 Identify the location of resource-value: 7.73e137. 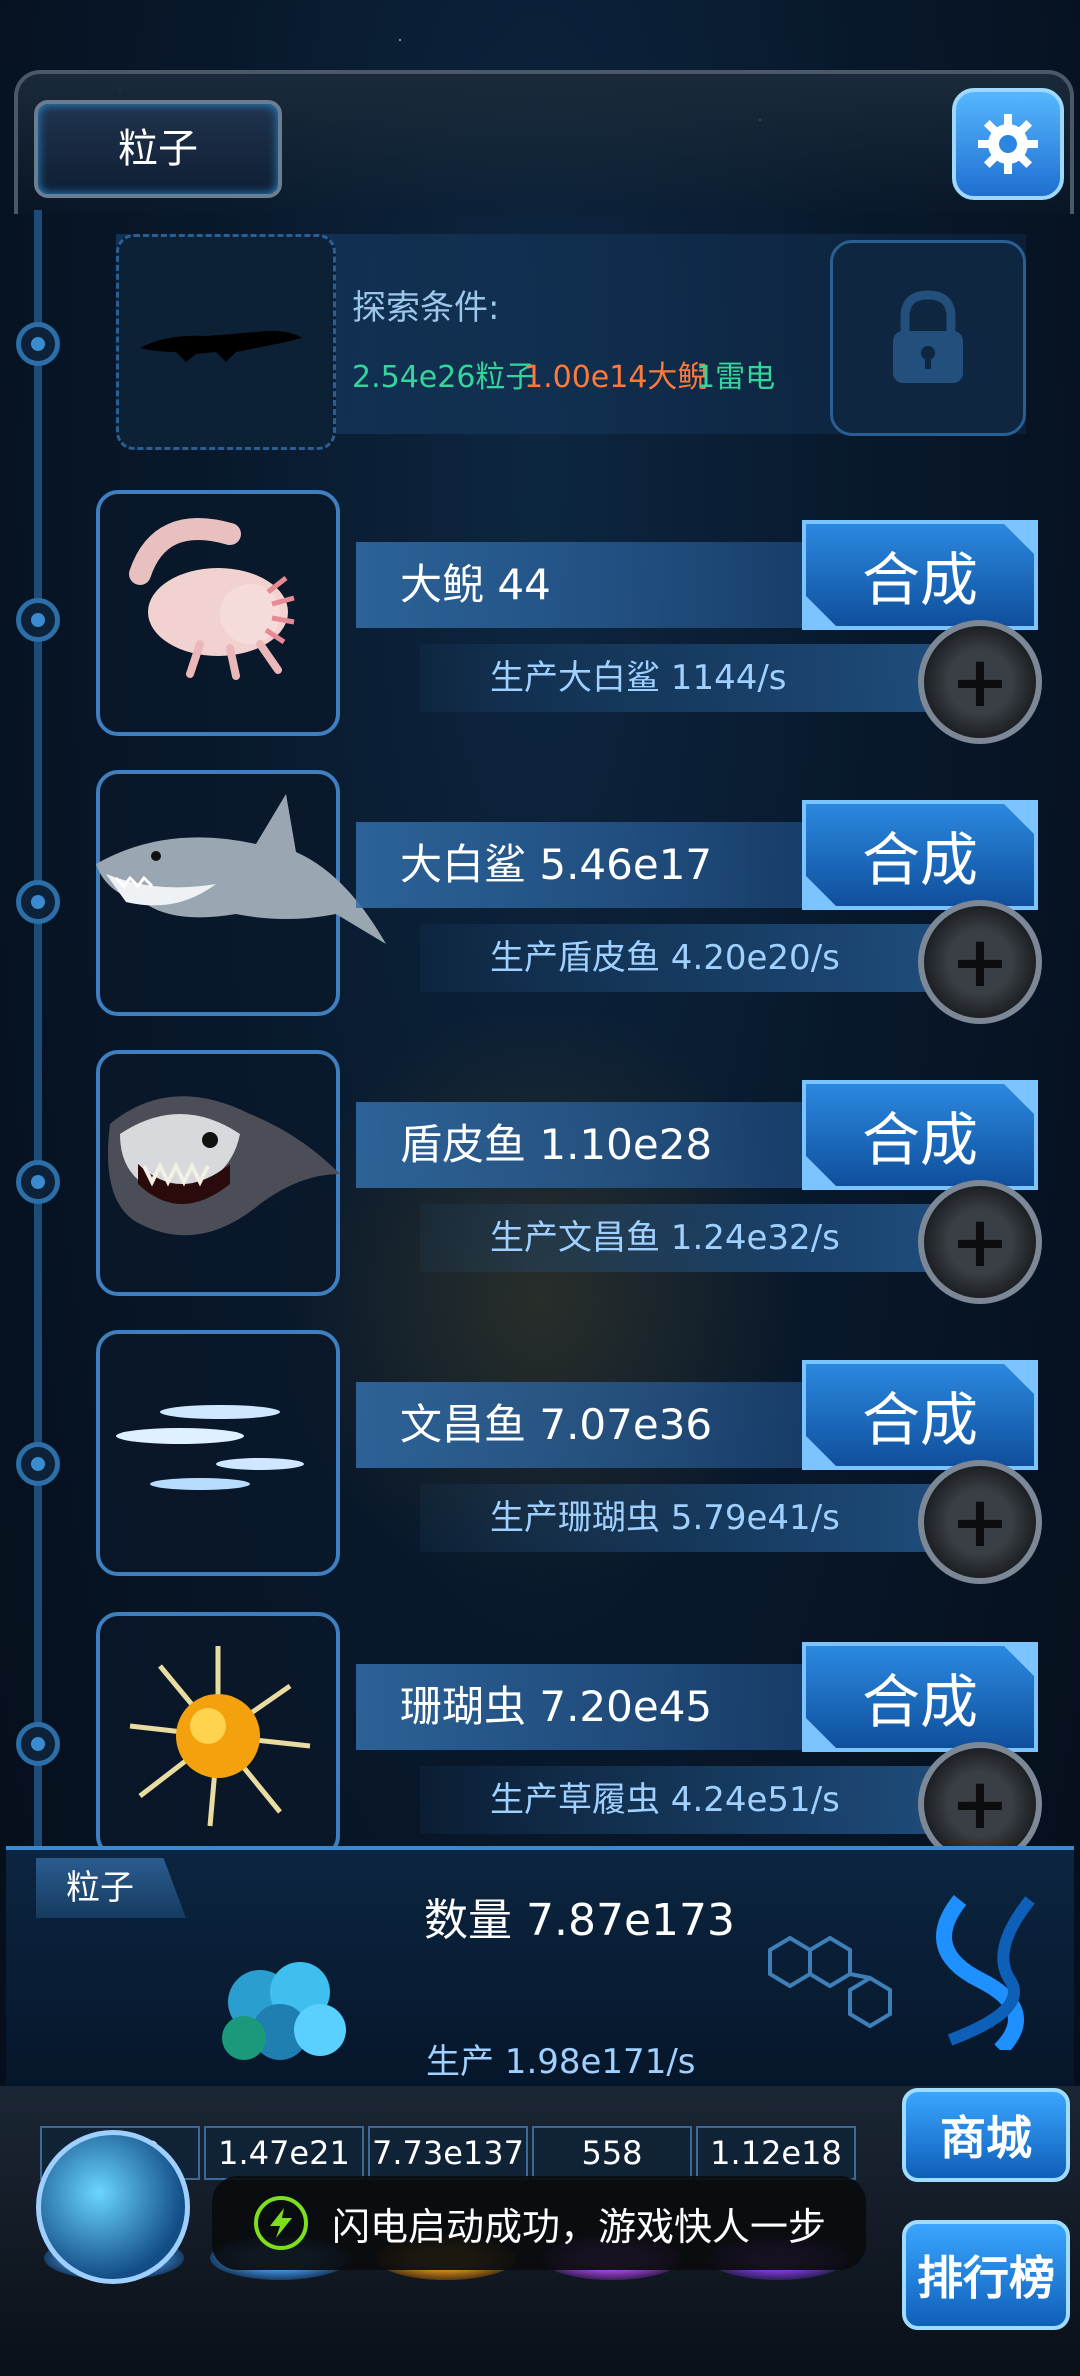
(448, 2153).